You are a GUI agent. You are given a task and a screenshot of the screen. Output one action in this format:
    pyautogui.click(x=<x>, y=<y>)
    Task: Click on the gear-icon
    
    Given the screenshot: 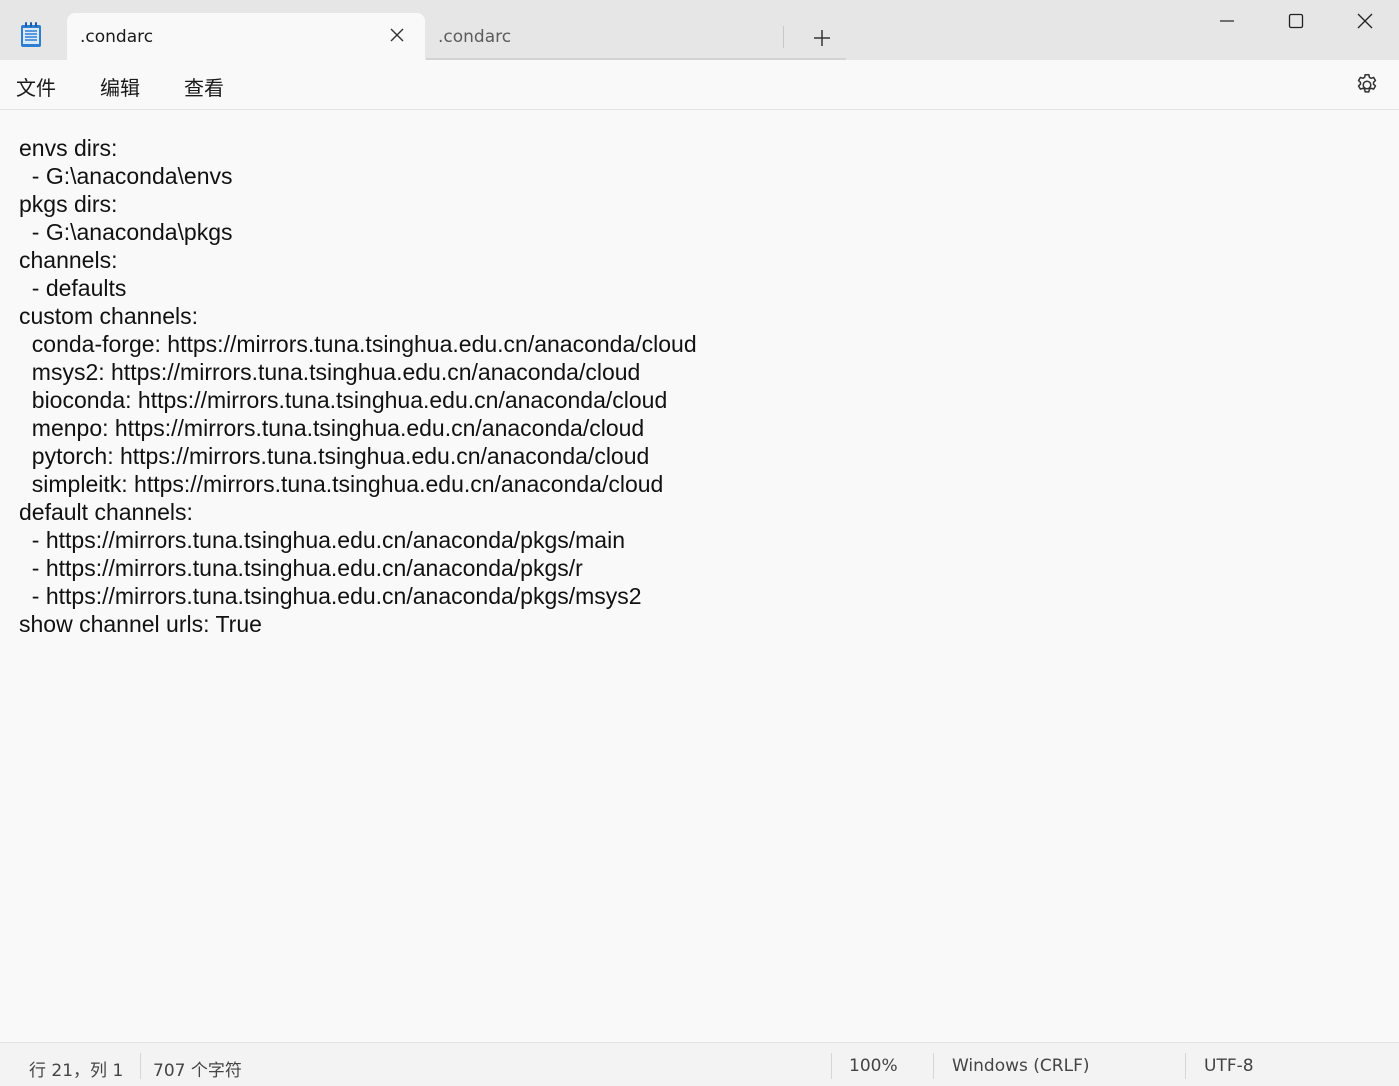 What is the action you would take?
    pyautogui.click(x=1367, y=85)
    